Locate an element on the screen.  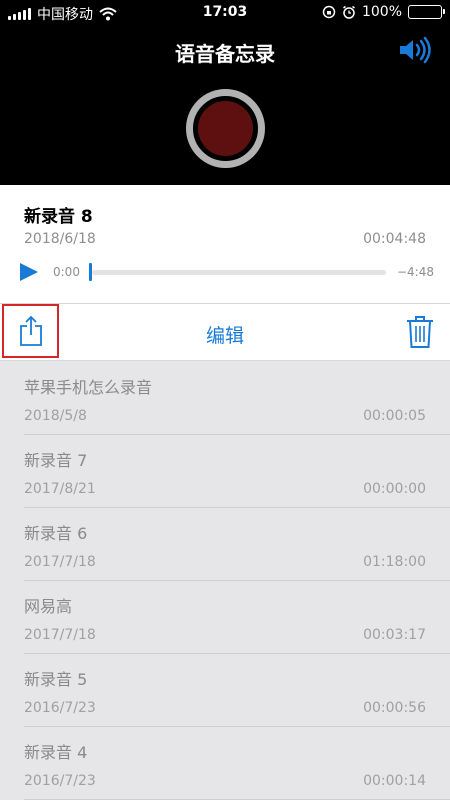
selected-recording-duration: 00:04:48 is located at coordinates (394, 239).